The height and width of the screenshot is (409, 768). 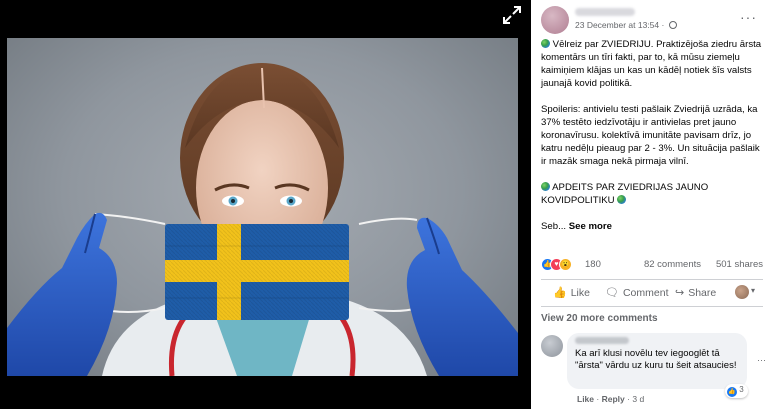 I want to click on comment-button: 🗨 Comment, so click(x=636, y=292).